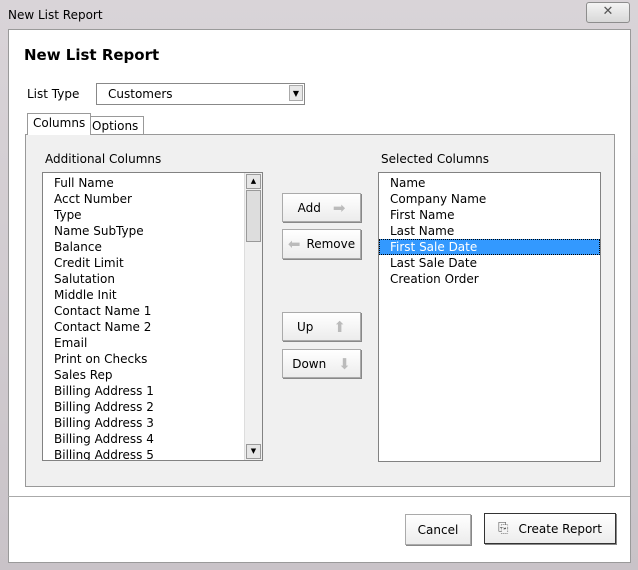 The image size is (638, 570). What do you see at coordinates (152, 359) in the screenshot?
I see `list-item: Print on Checks` at bounding box center [152, 359].